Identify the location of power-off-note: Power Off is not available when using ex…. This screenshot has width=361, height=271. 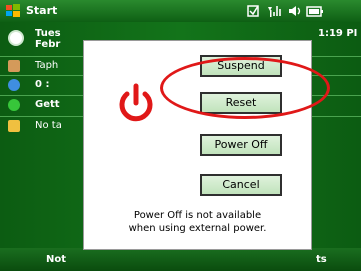
(197, 222).